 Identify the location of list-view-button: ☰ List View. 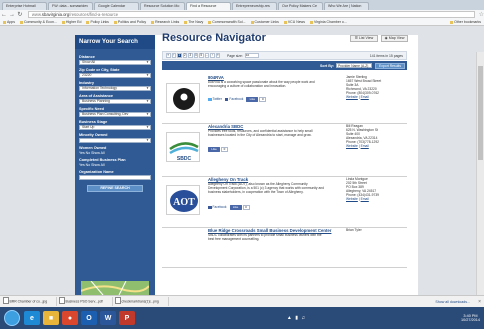
(364, 38).